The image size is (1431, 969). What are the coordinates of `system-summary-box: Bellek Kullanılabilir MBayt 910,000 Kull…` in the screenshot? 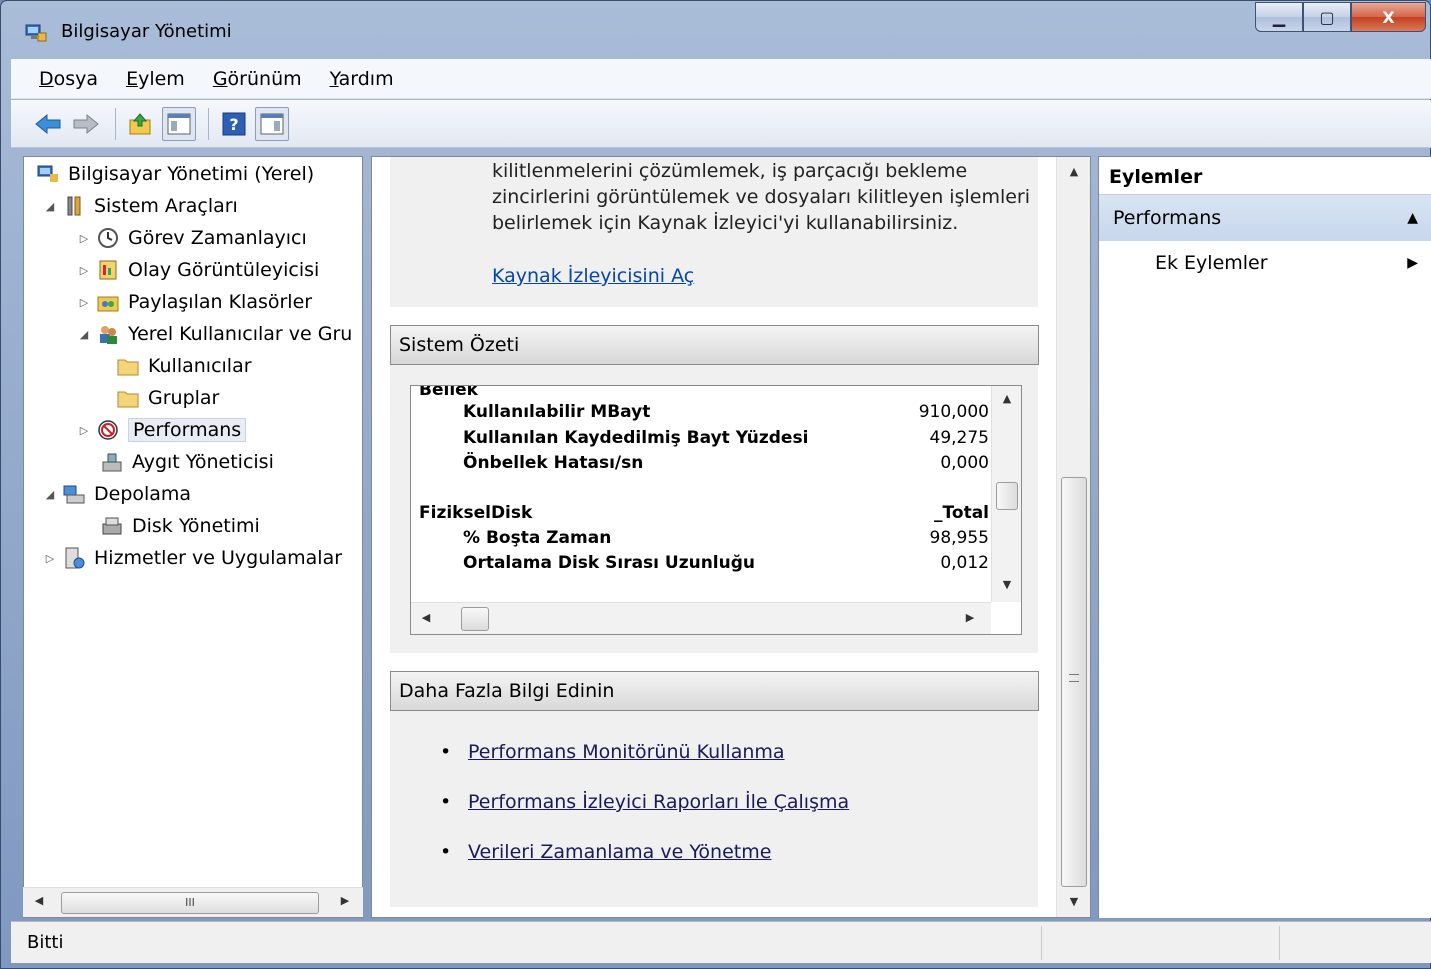 It's located at (716, 510).